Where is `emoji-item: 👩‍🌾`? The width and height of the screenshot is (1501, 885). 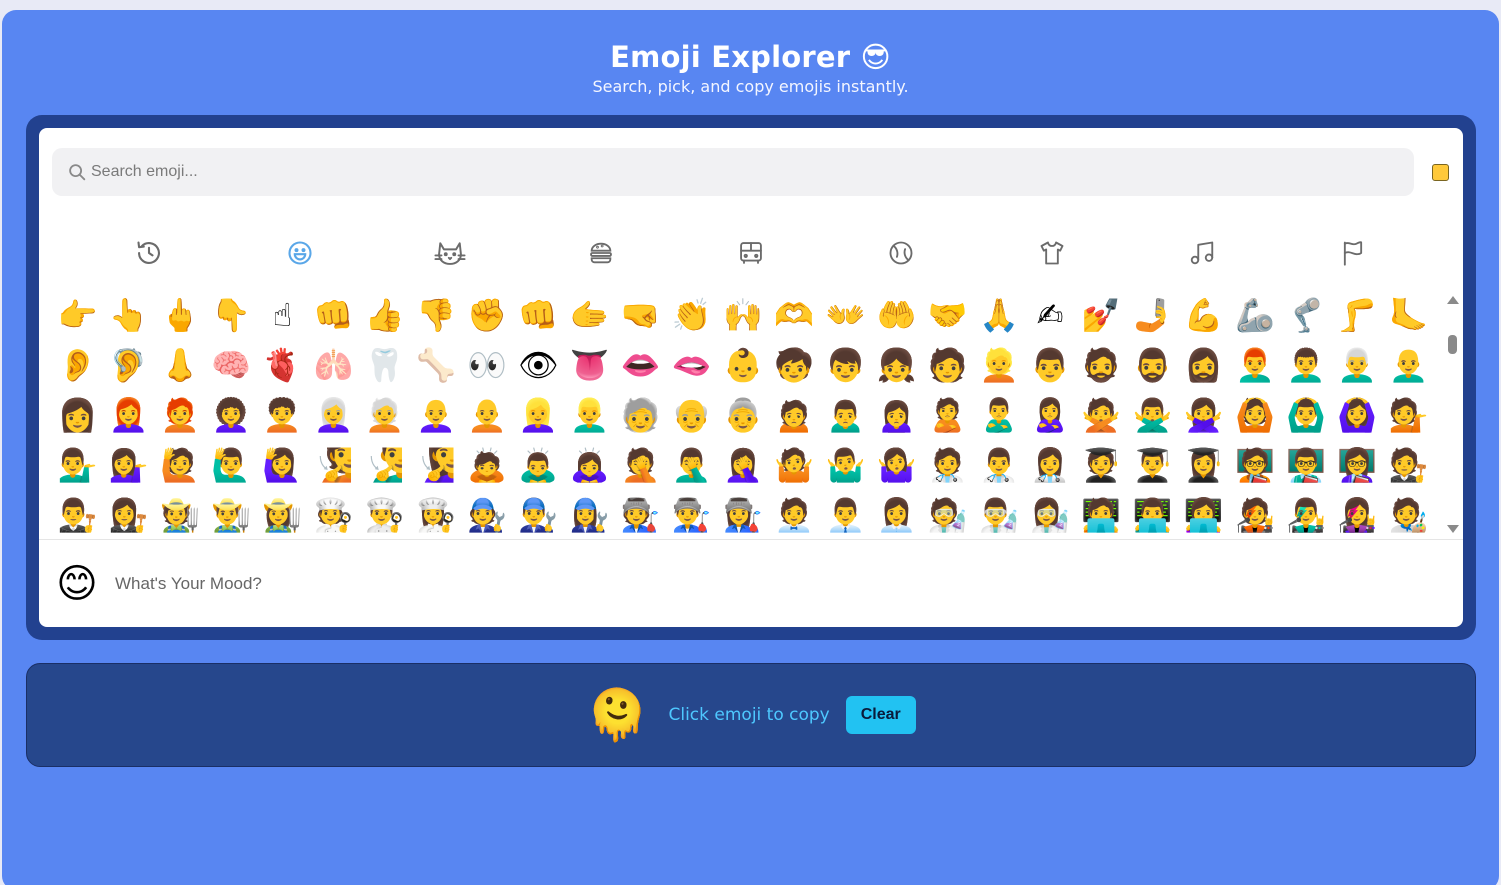
emoji-item: 👩‍🌾 is located at coordinates (282, 514).